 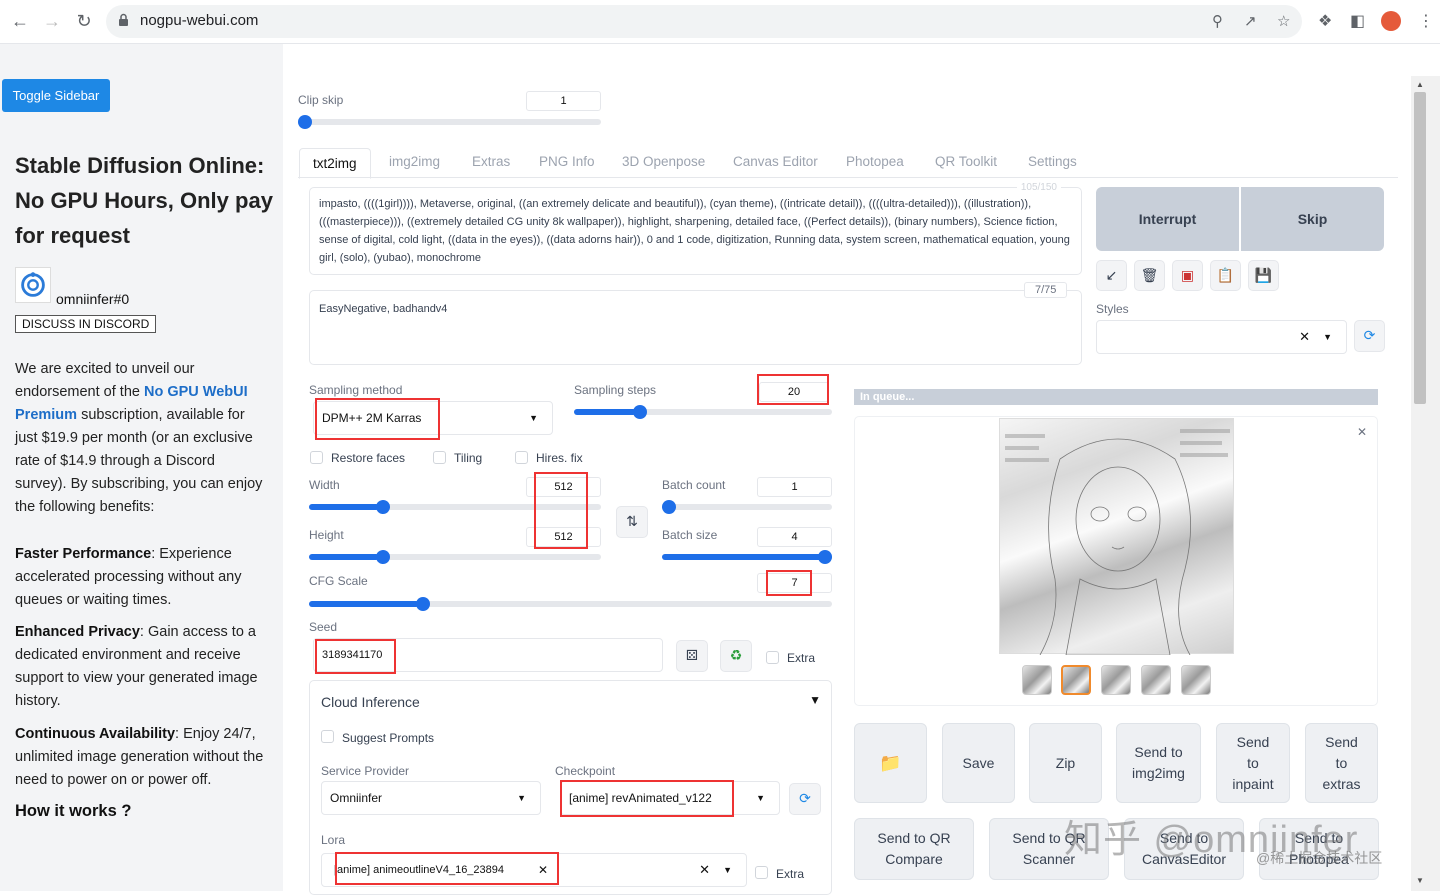 I want to click on toggle-sidebar-button: Toggle Sidebar, so click(x=56, y=95).